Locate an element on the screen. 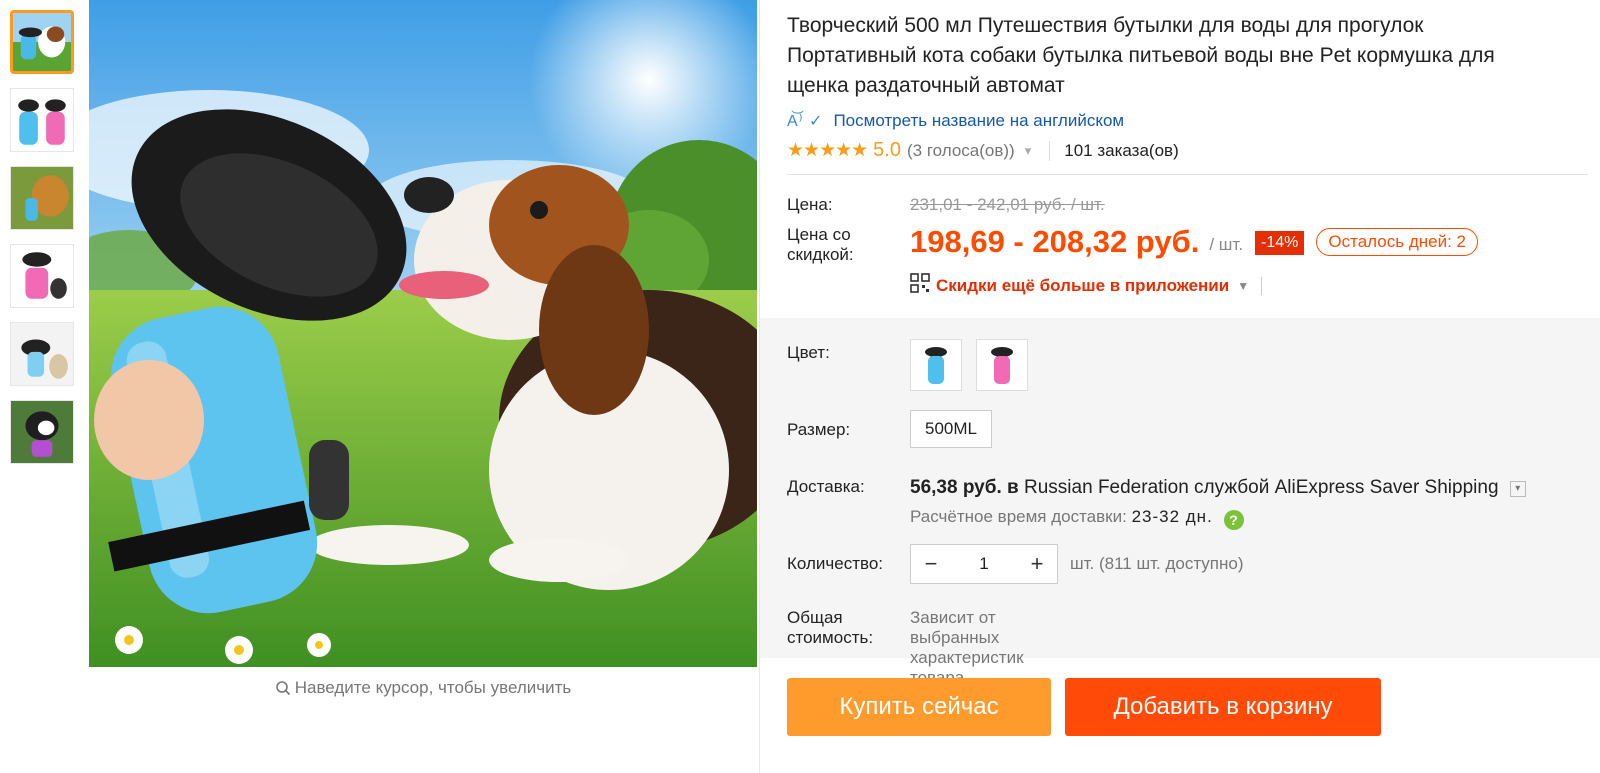 The height and width of the screenshot is (773, 1600). size-button-500ml: 500ML is located at coordinates (951, 429).